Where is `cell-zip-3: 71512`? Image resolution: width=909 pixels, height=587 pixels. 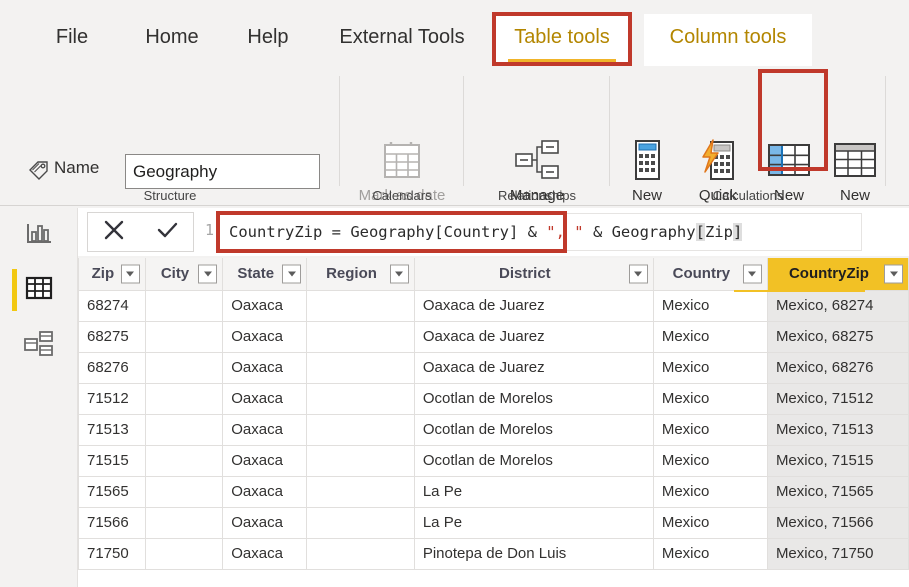 cell-zip-3: 71512 is located at coordinates (112, 398).